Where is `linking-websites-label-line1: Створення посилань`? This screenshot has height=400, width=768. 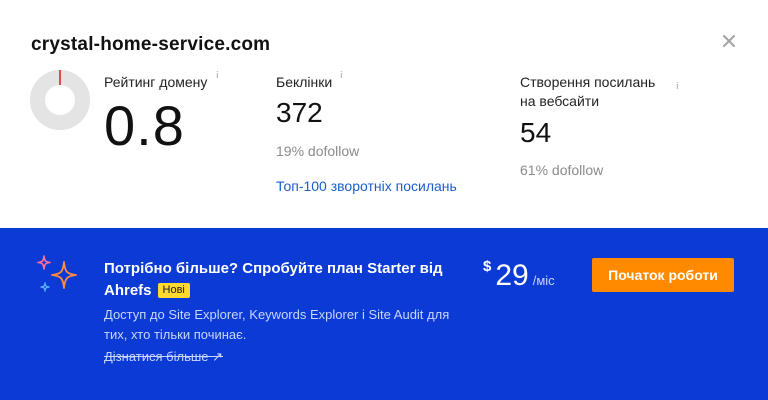
linking-websites-label-line1: Створення посилань is located at coordinates (588, 82).